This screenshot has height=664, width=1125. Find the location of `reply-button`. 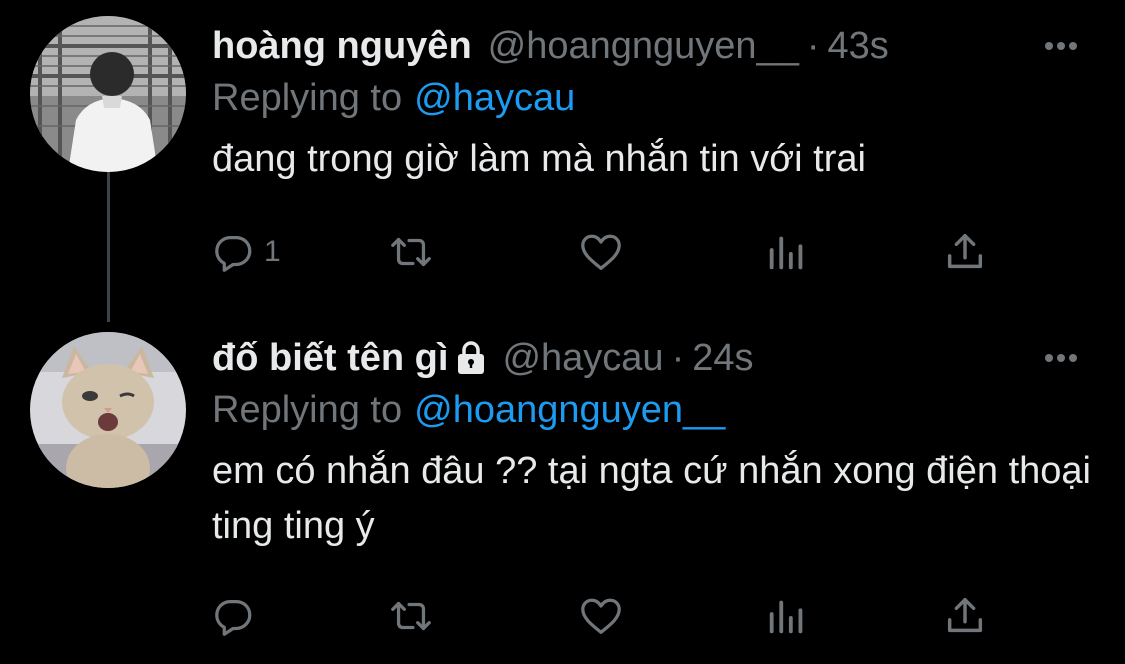

reply-button is located at coordinates (235, 616).